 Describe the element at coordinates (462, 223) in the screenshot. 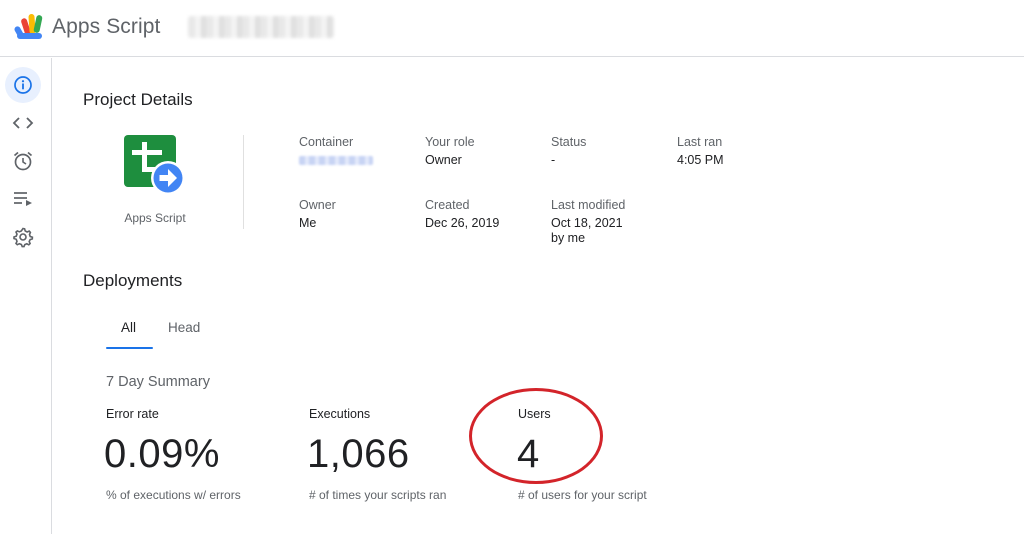

I see `created-value: Dec 26, 2019` at that location.